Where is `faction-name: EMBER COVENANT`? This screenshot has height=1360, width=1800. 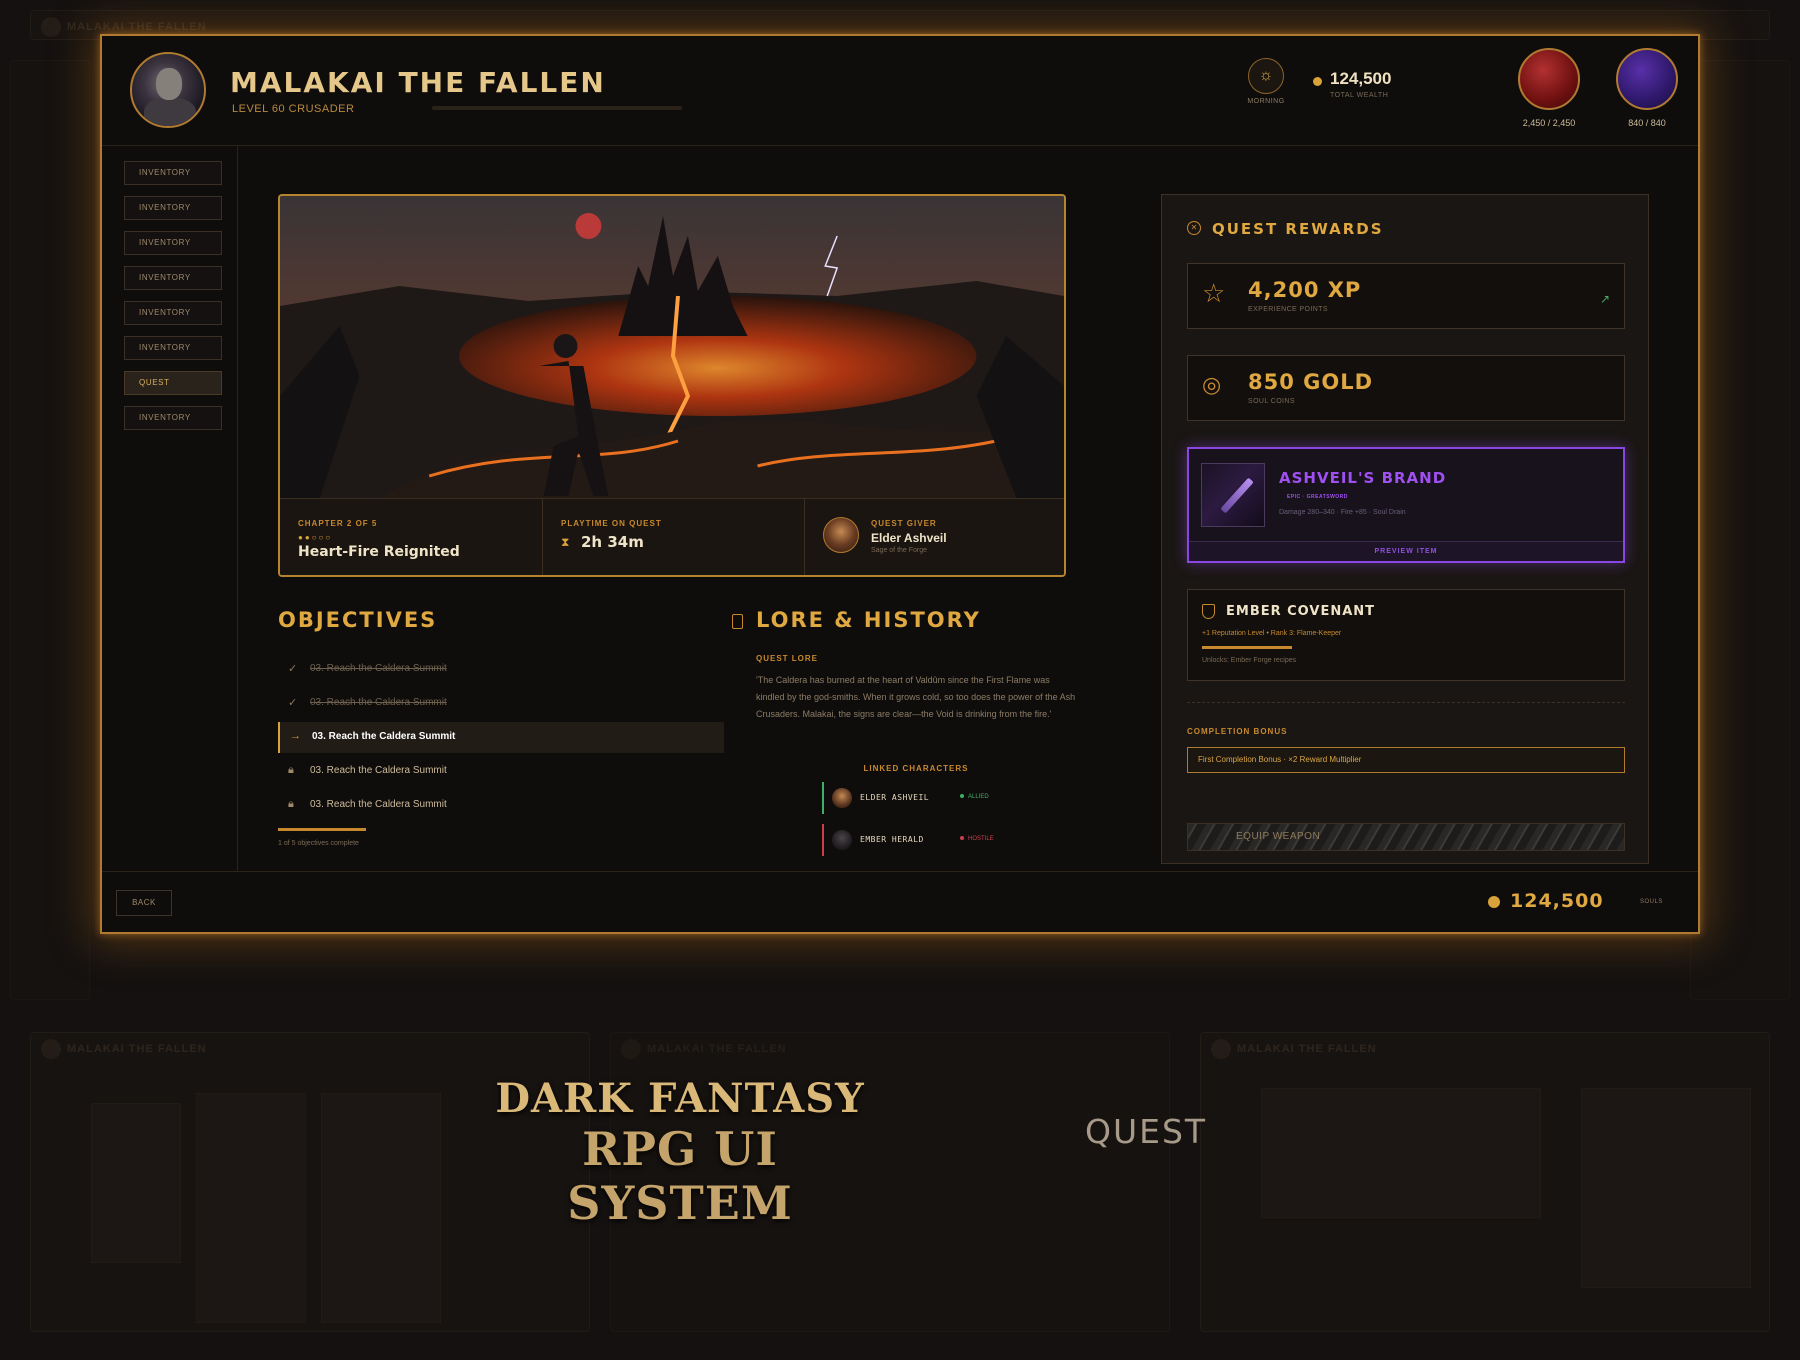
faction-name: EMBER COVENANT is located at coordinates (1301, 611).